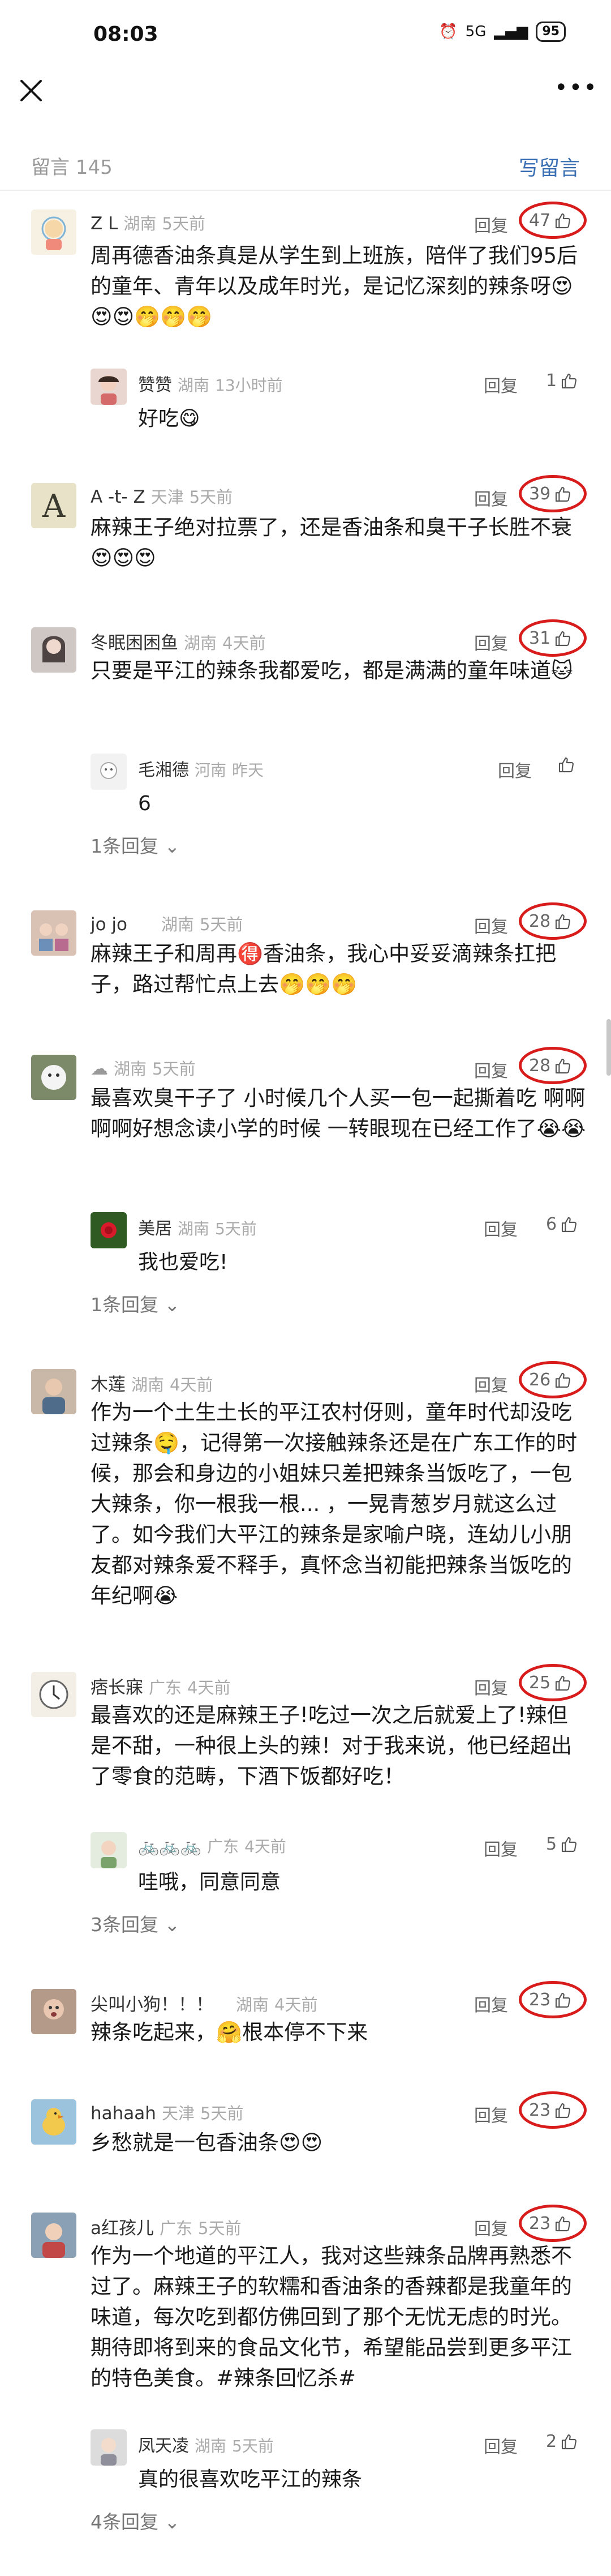 Image resolution: width=611 pixels, height=2576 pixels. I want to click on more-icon: •••, so click(576, 88).